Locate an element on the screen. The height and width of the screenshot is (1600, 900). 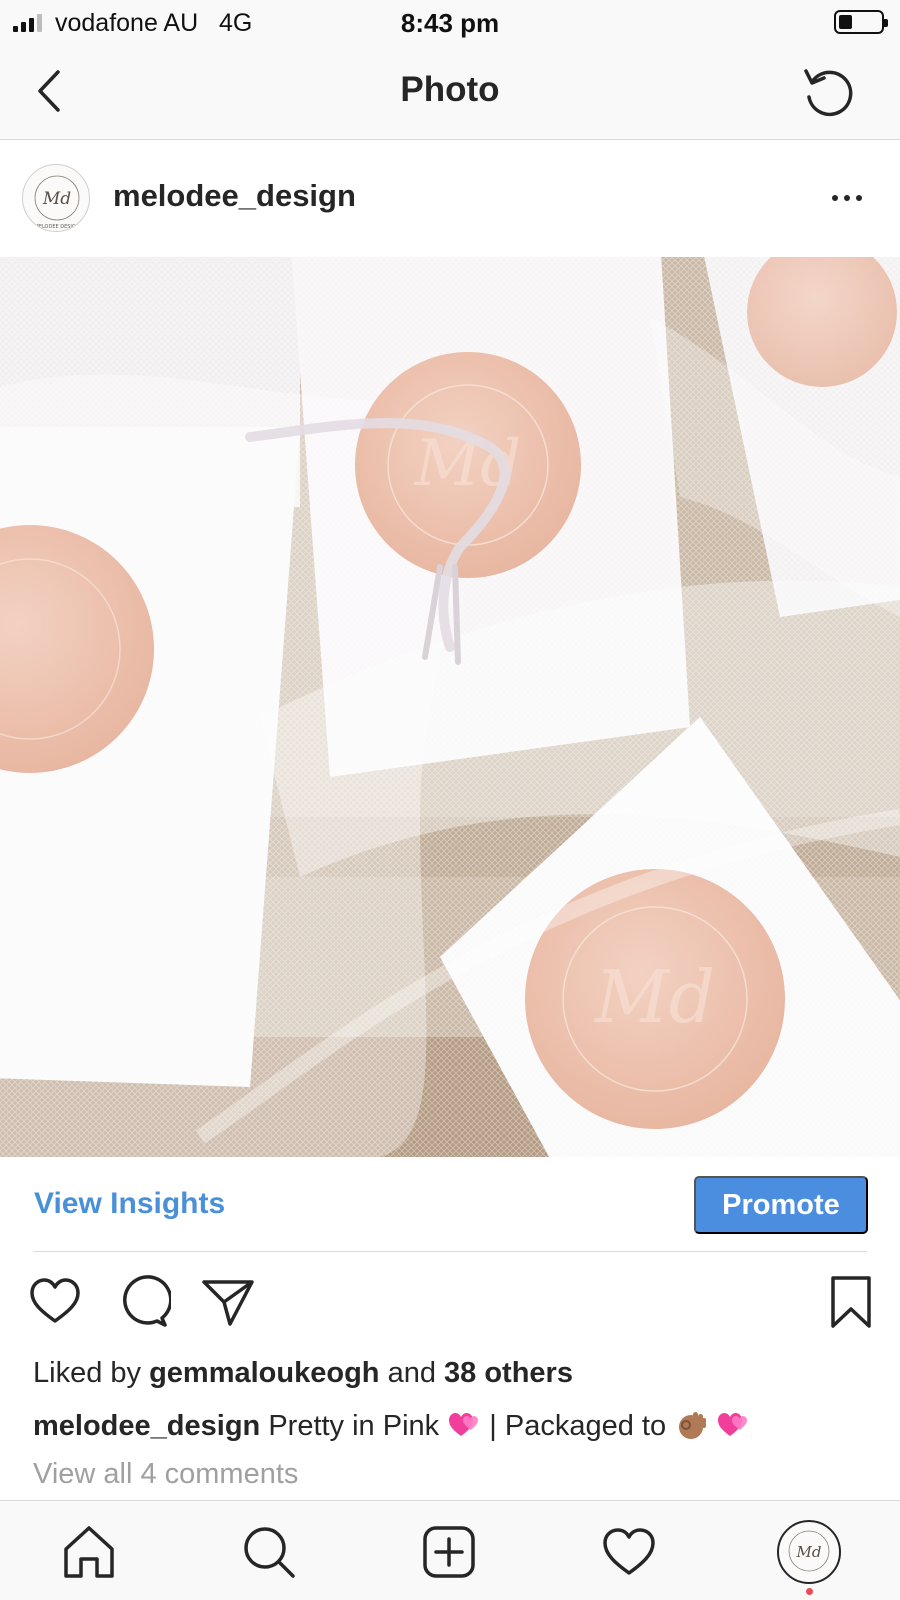
tab-new-post is located at coordinates (449, 1552).